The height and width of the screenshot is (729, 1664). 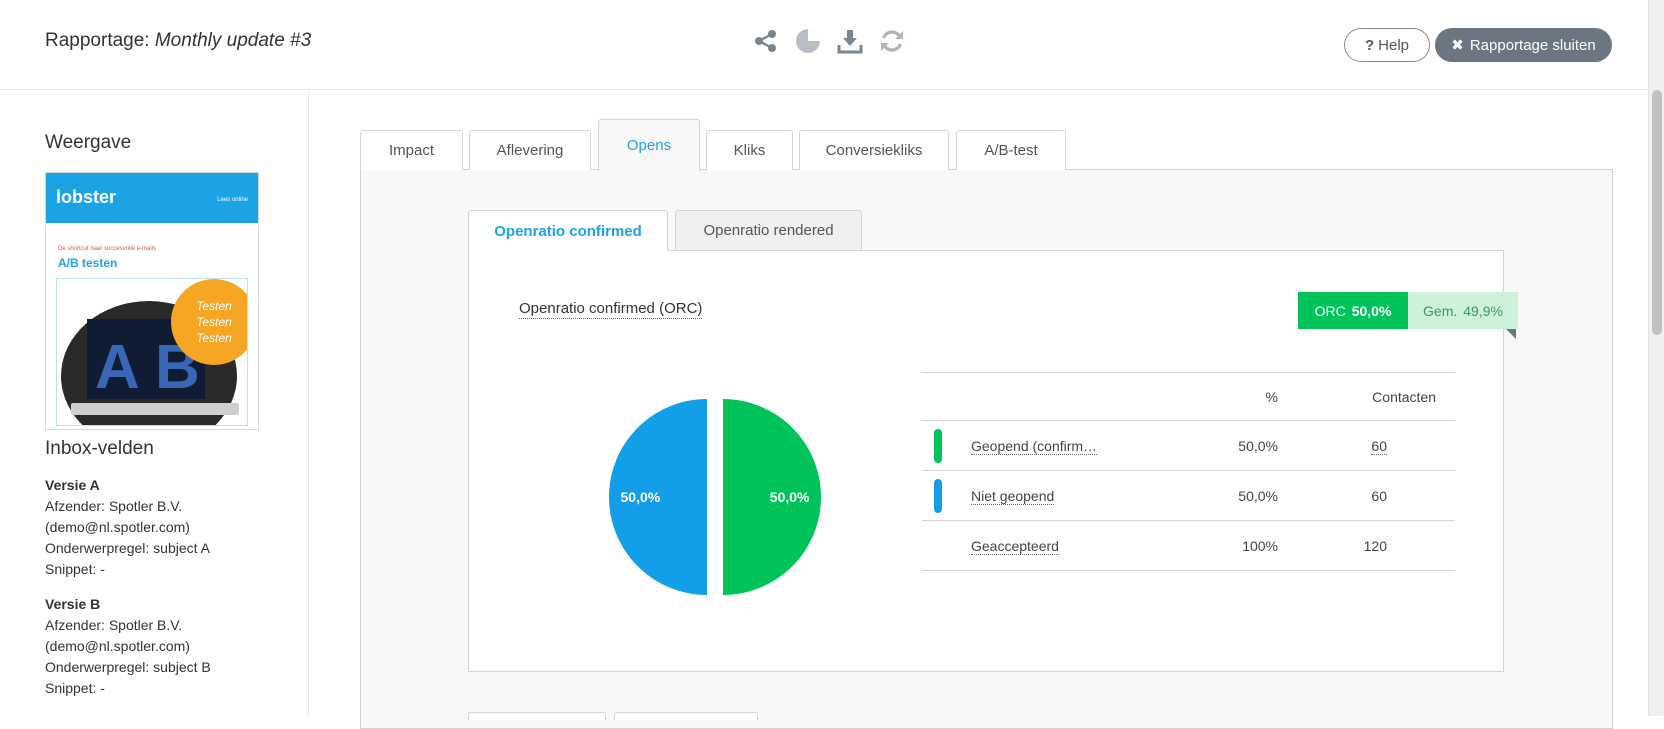 I want to click on question-icon: ?, so click(x=1369, y=45).